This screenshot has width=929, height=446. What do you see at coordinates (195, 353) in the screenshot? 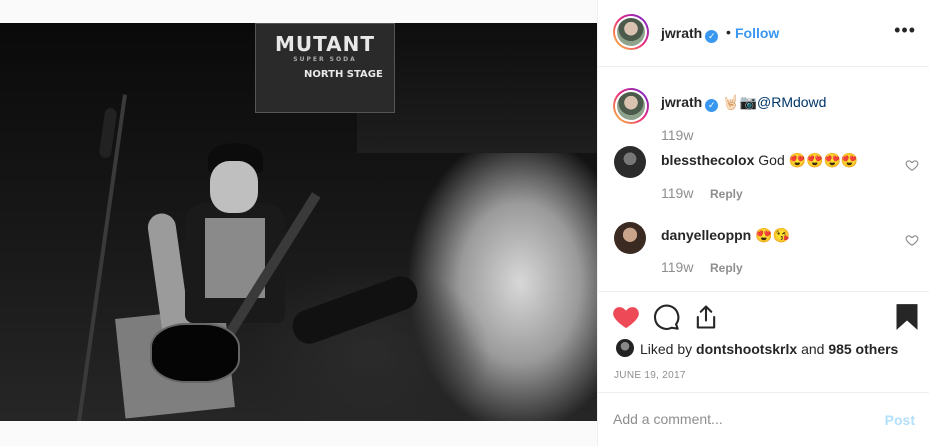
I see `guitar-body` at bounding box center [195, 353].